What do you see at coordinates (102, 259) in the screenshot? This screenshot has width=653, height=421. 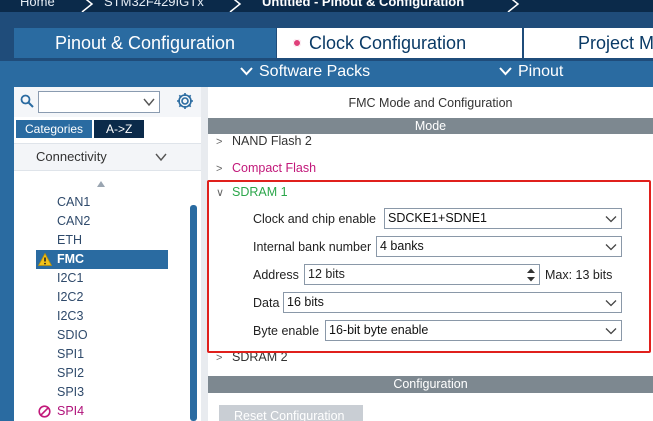 I see `list-item-fmc: FMC` at bounding box center [102, 259].